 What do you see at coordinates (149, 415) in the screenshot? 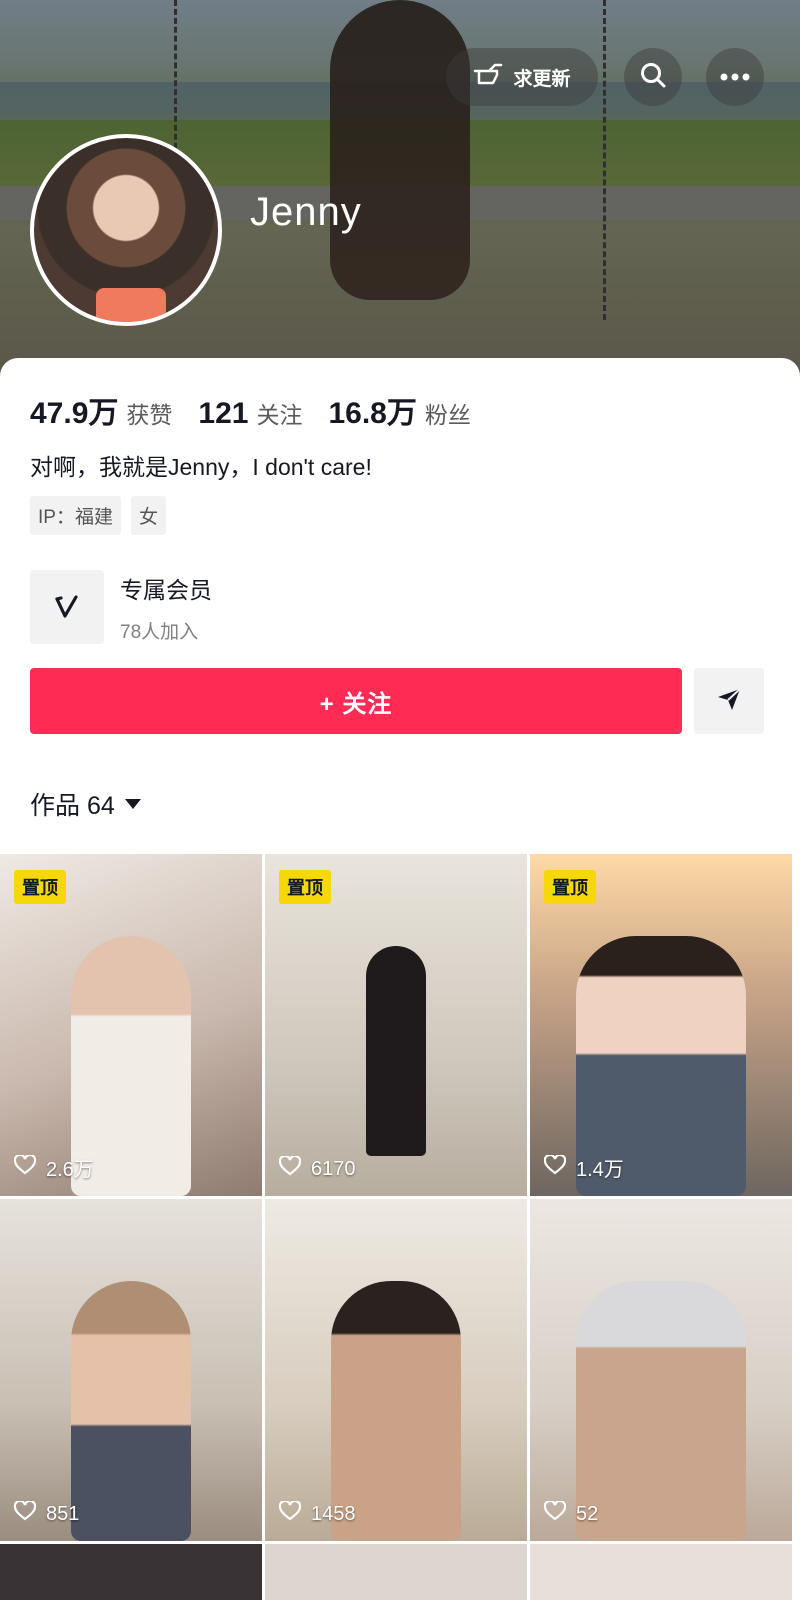
I see `stat-label: 获赞` at bounding box center [149, 415].